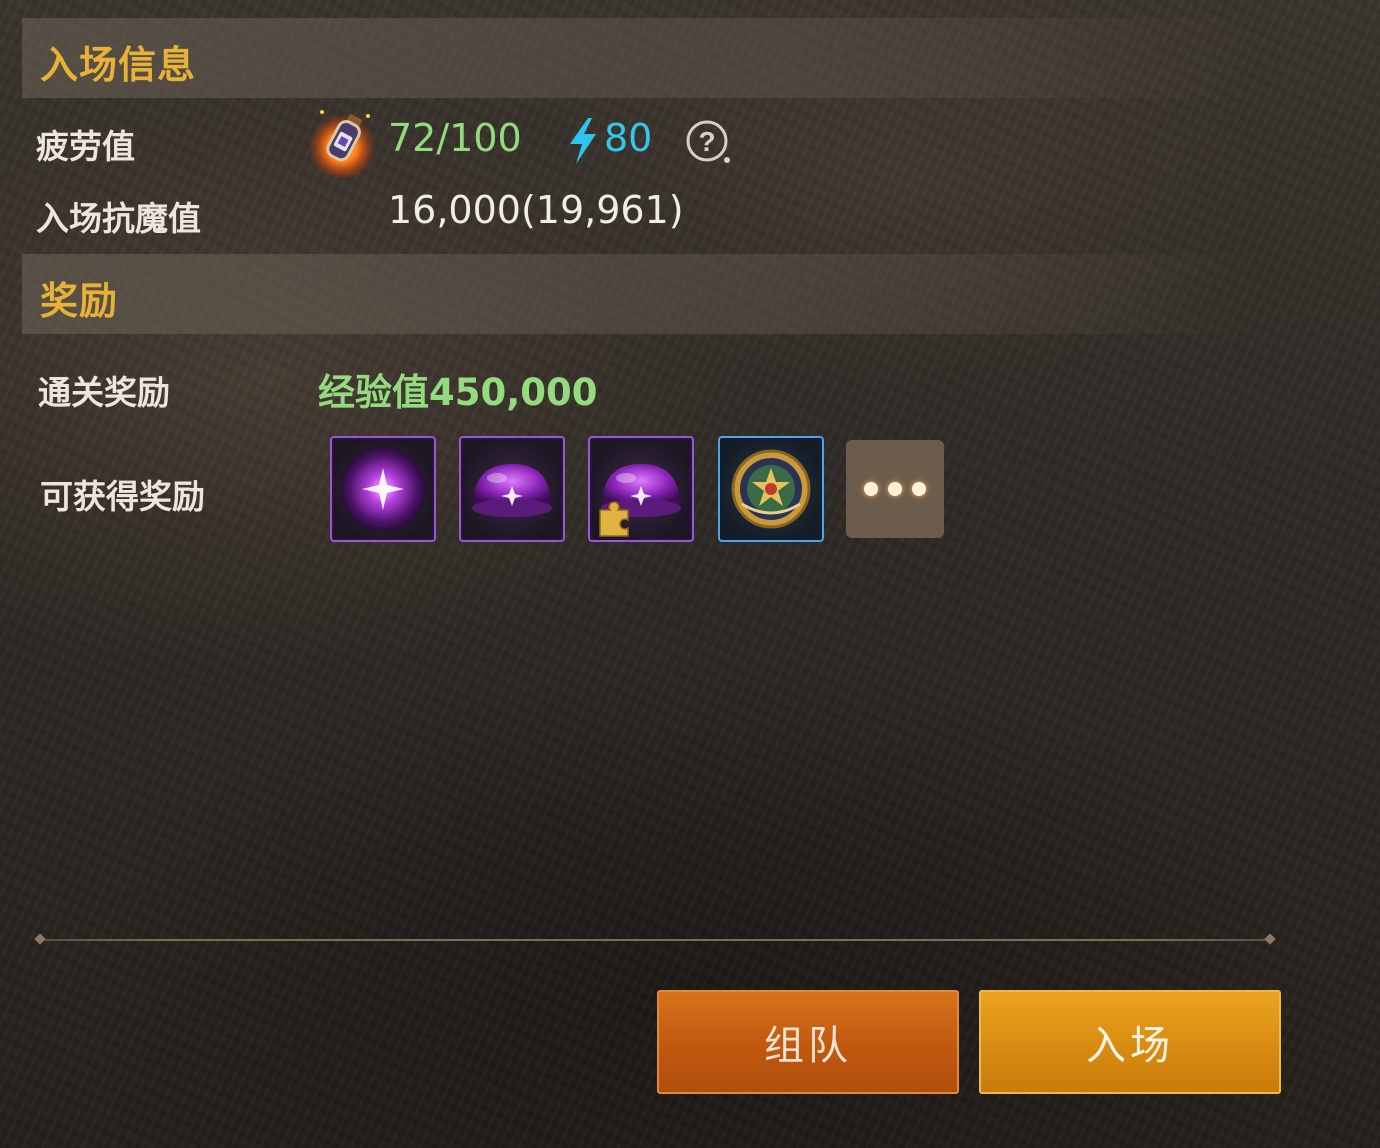 This screenshot has width=1380, height=1148. I want to click on fatigue-value: 72/100, so click(455, 138).